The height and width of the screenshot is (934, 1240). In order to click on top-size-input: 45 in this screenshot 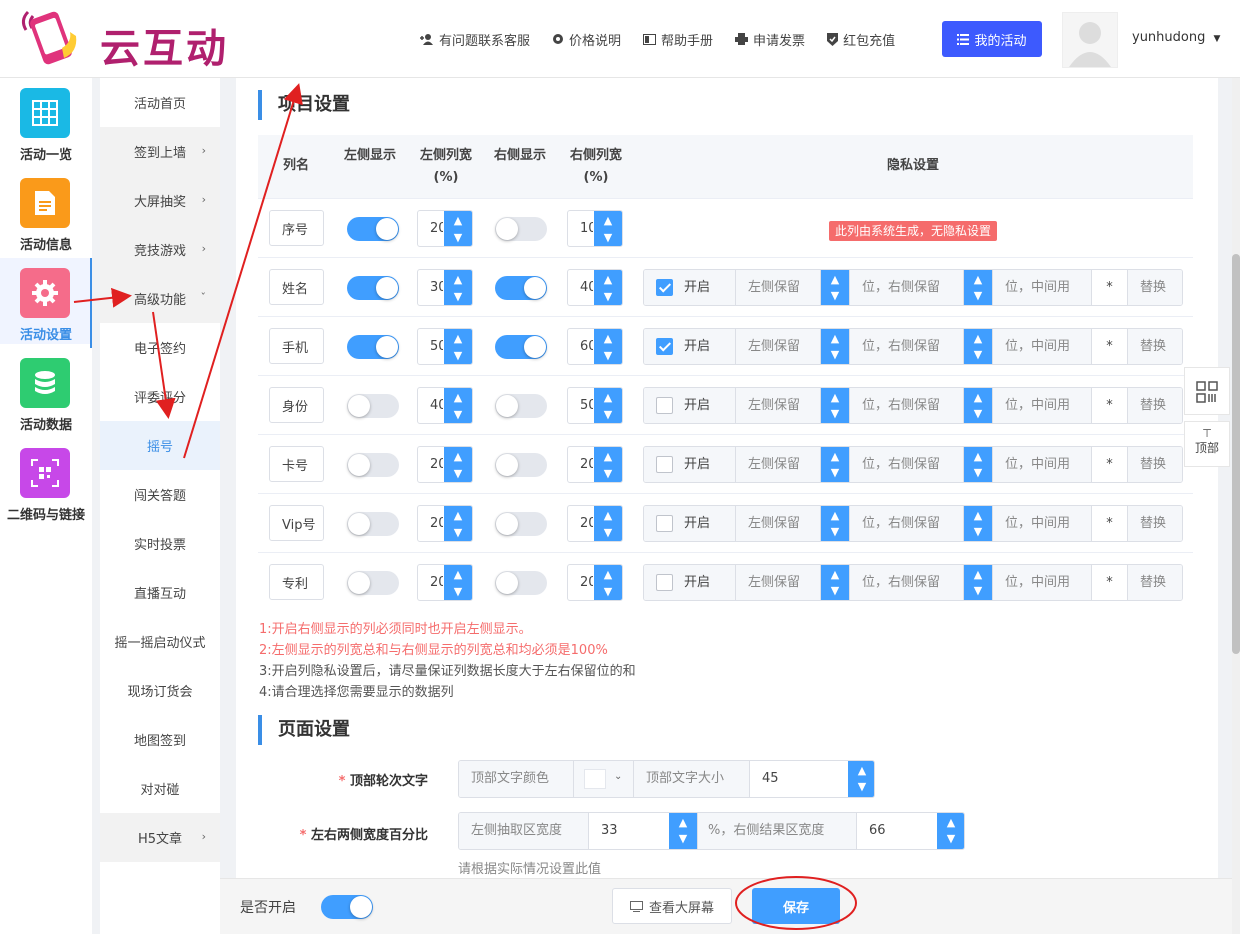, I will do `click(799, 779)`.